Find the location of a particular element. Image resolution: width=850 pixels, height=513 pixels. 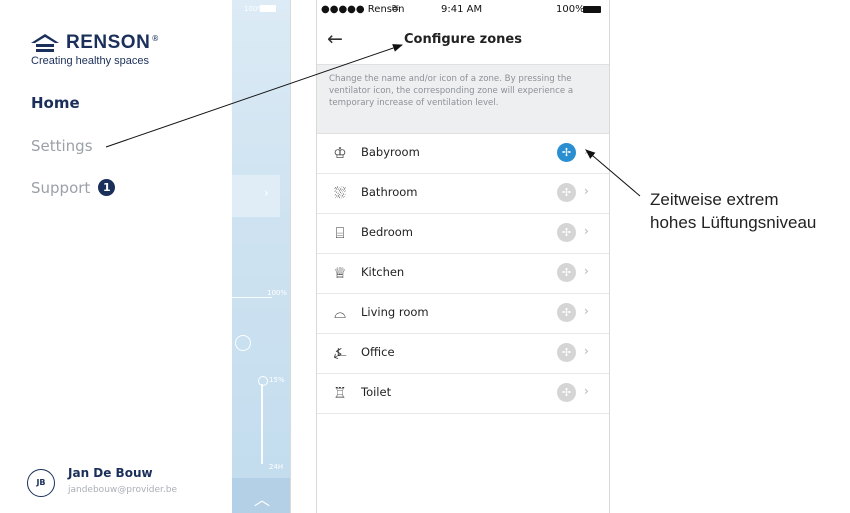

arrow-annotation-to-fan is located at coordinates (613, 173).